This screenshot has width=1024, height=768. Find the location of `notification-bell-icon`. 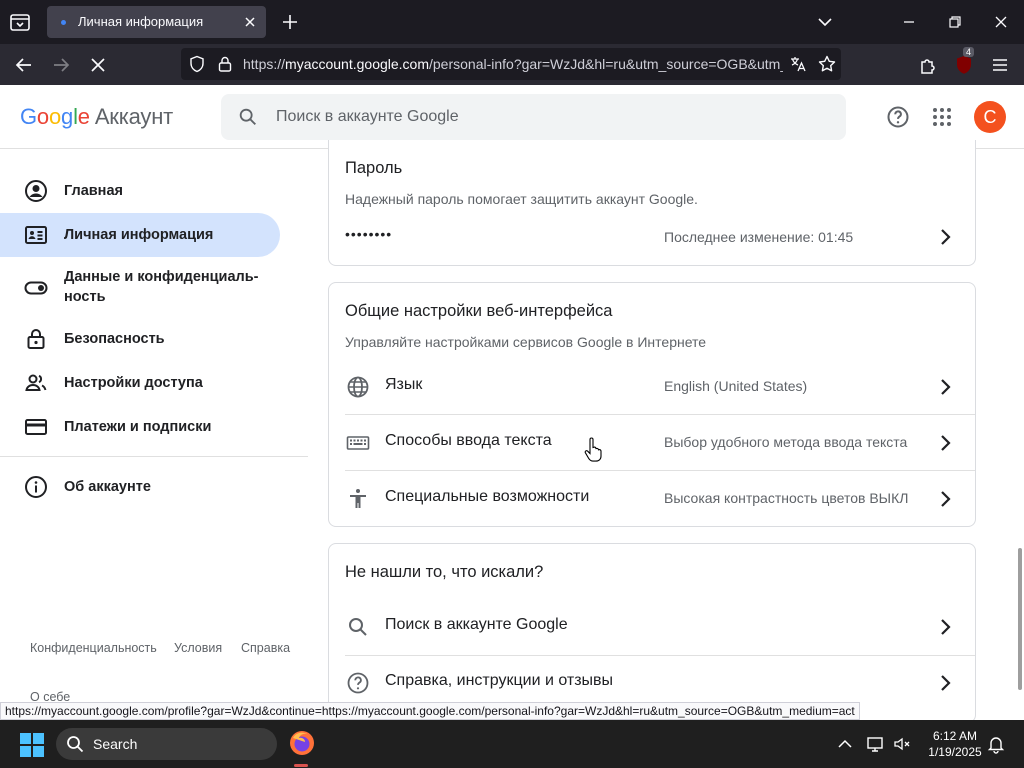

notification-bell-icon is located at coordinates (996, 744).